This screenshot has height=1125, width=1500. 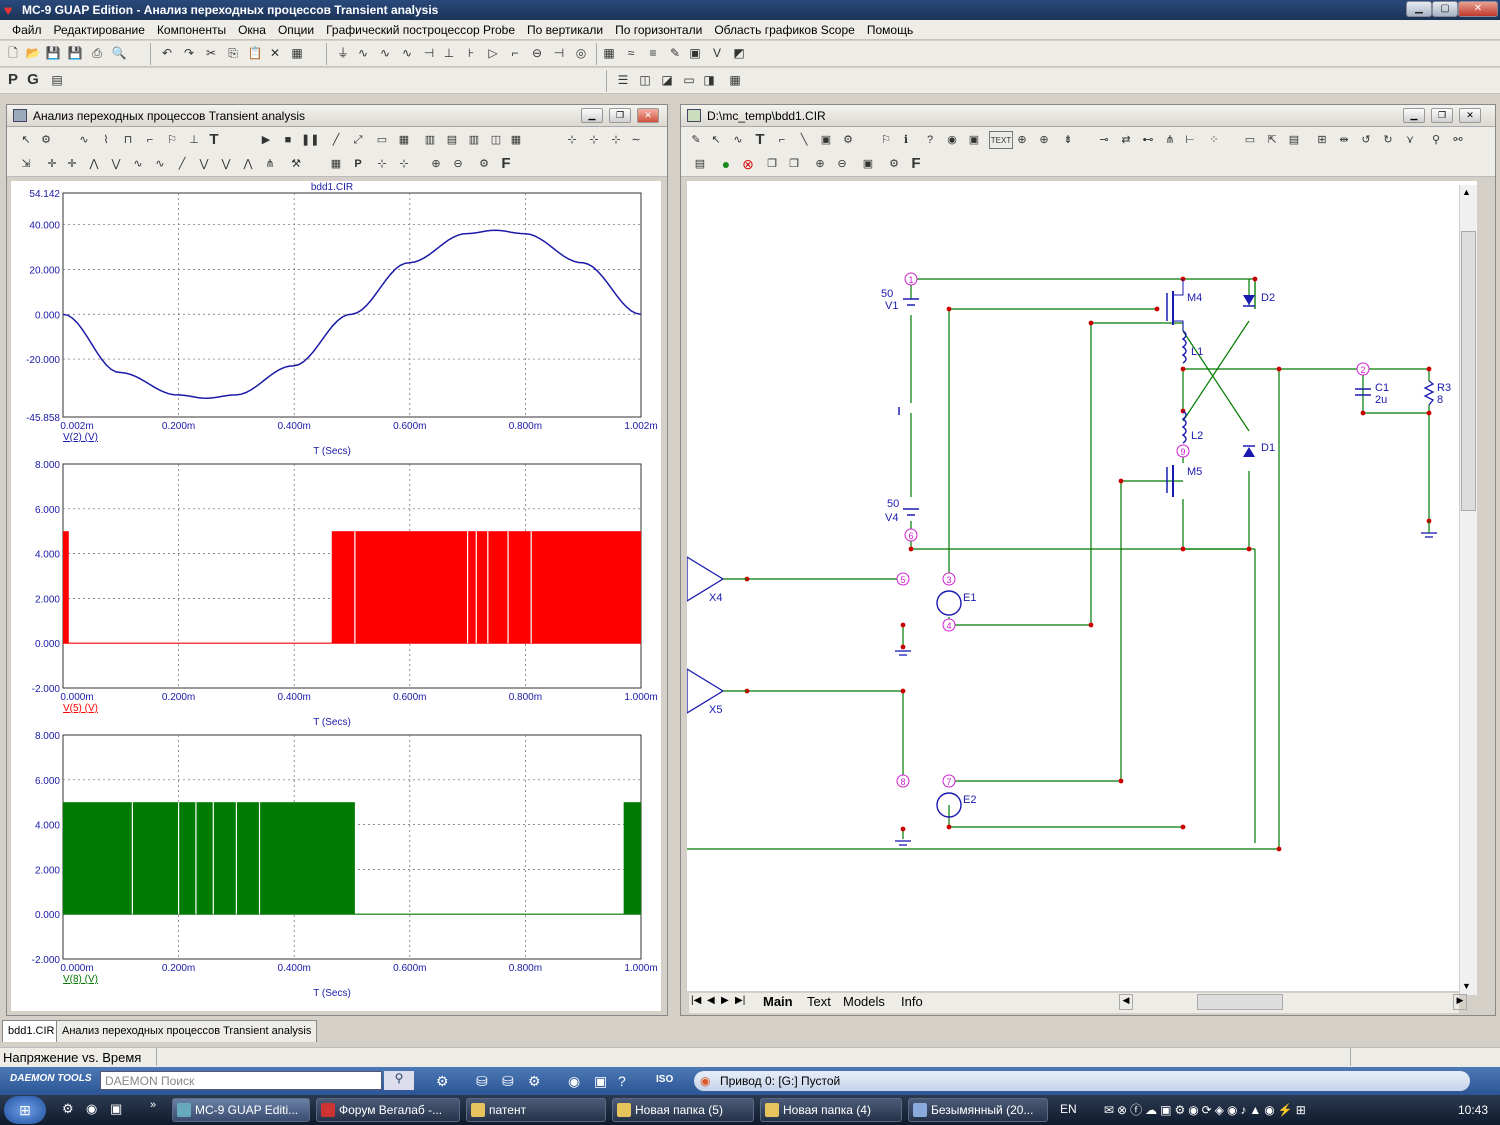 I want to click on sheet-tab-text: Text, so click(x=819, y=1001).